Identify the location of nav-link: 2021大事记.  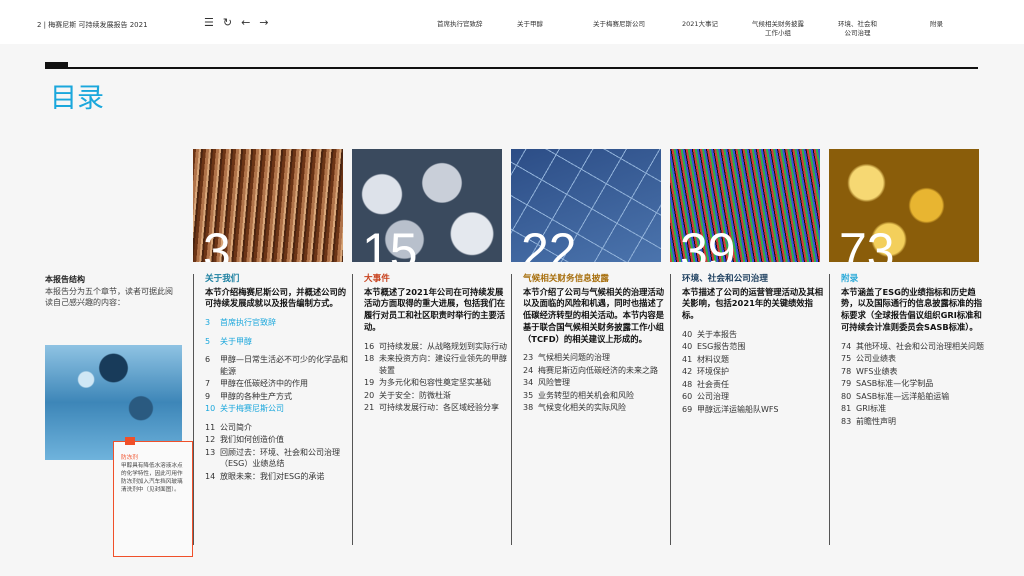
(700, 24).